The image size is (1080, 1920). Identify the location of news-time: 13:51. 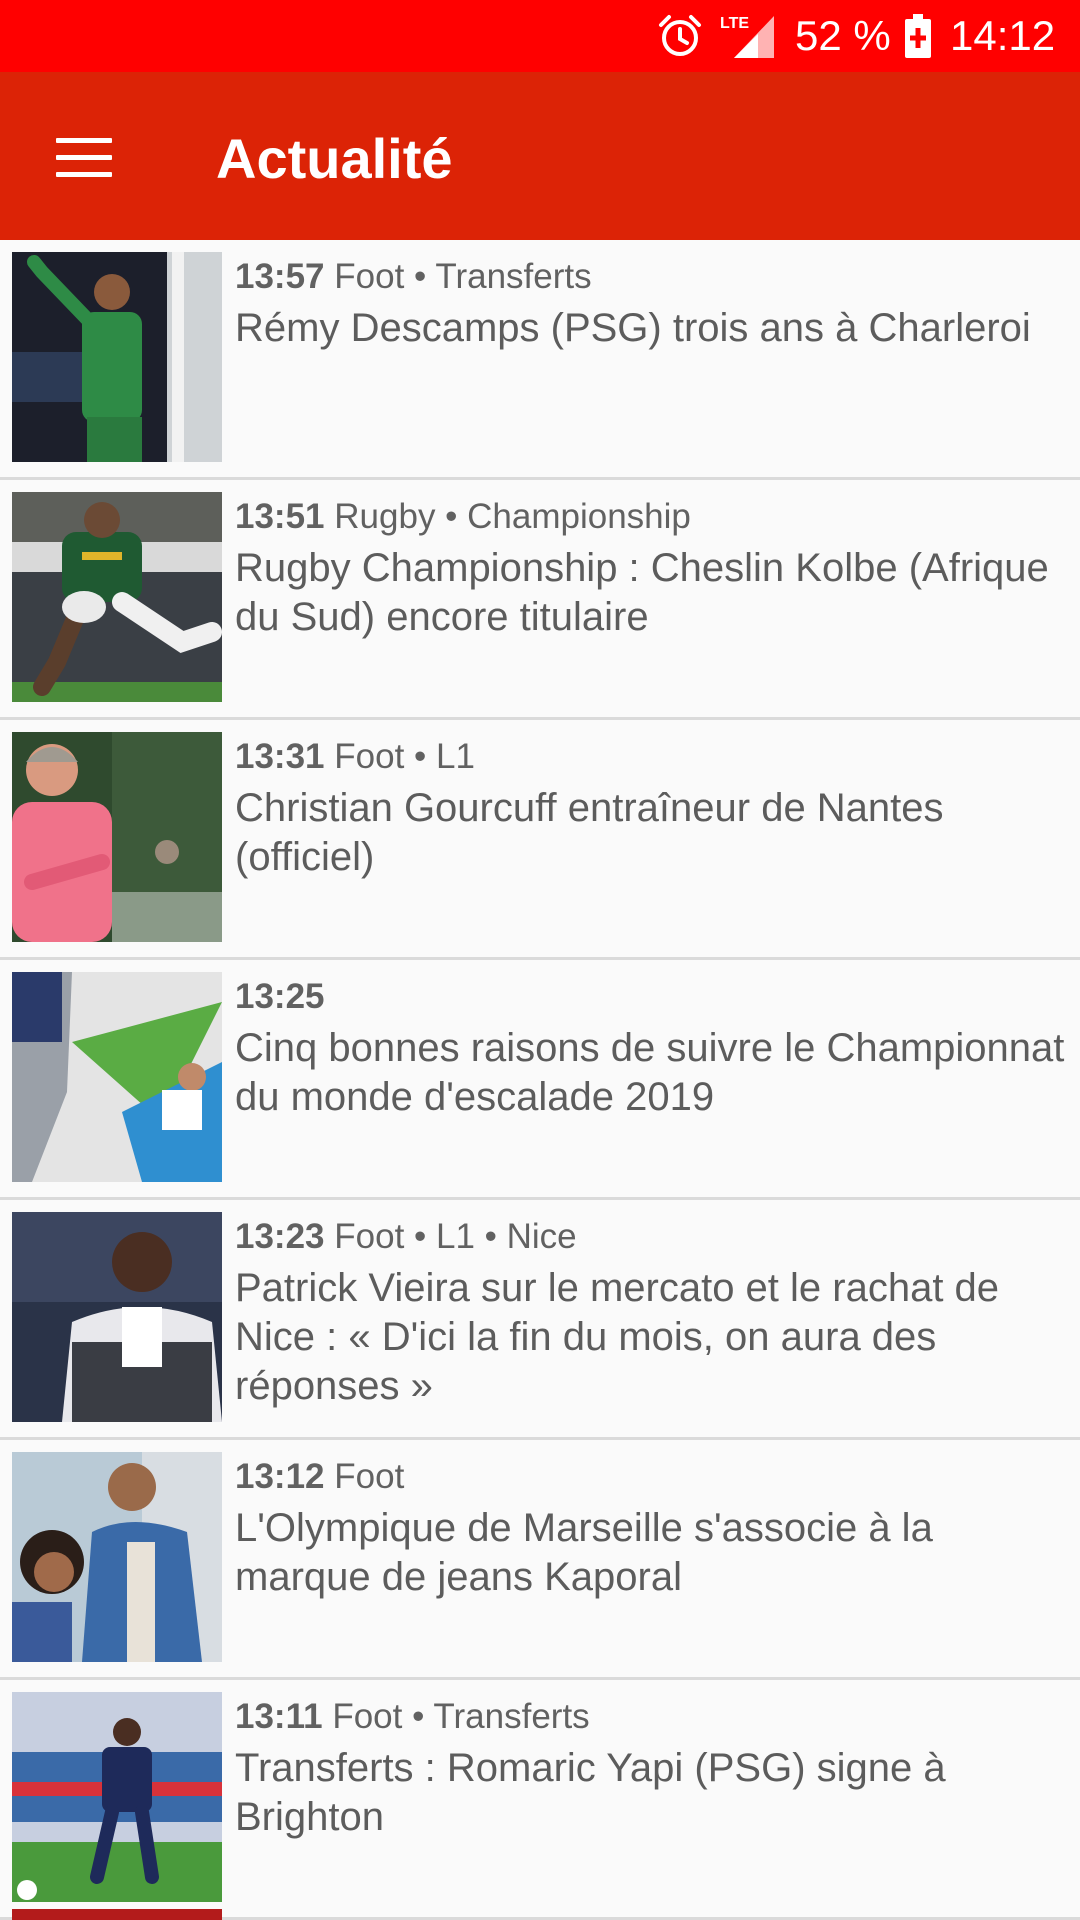
(280, 516).